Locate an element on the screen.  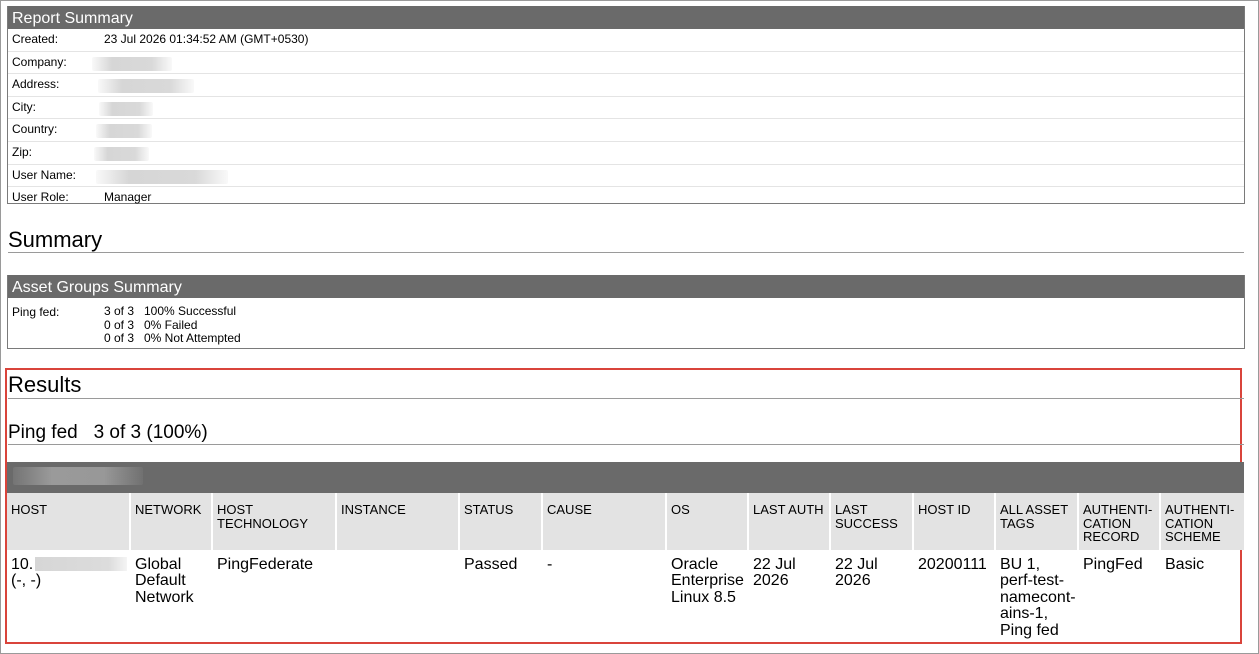
cell-auth-record: PingFed is located at coordinates (1113, 564).